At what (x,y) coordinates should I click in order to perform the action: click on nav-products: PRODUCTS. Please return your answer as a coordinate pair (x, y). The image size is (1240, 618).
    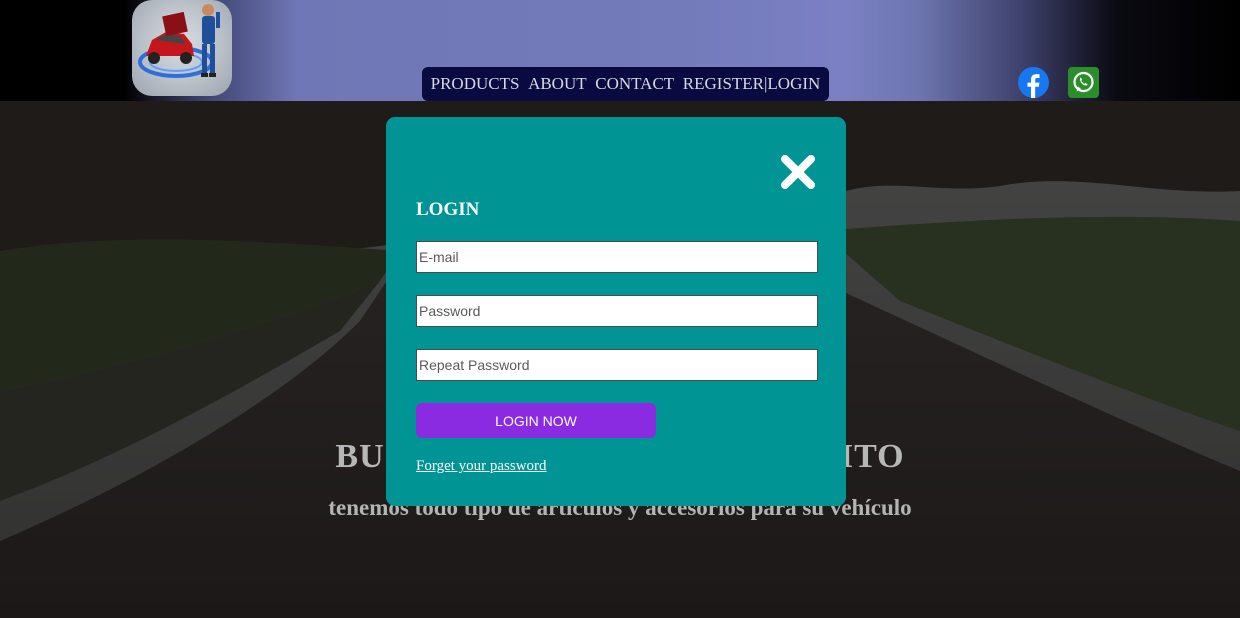
    Looking at the image, I should click on (475, 84).